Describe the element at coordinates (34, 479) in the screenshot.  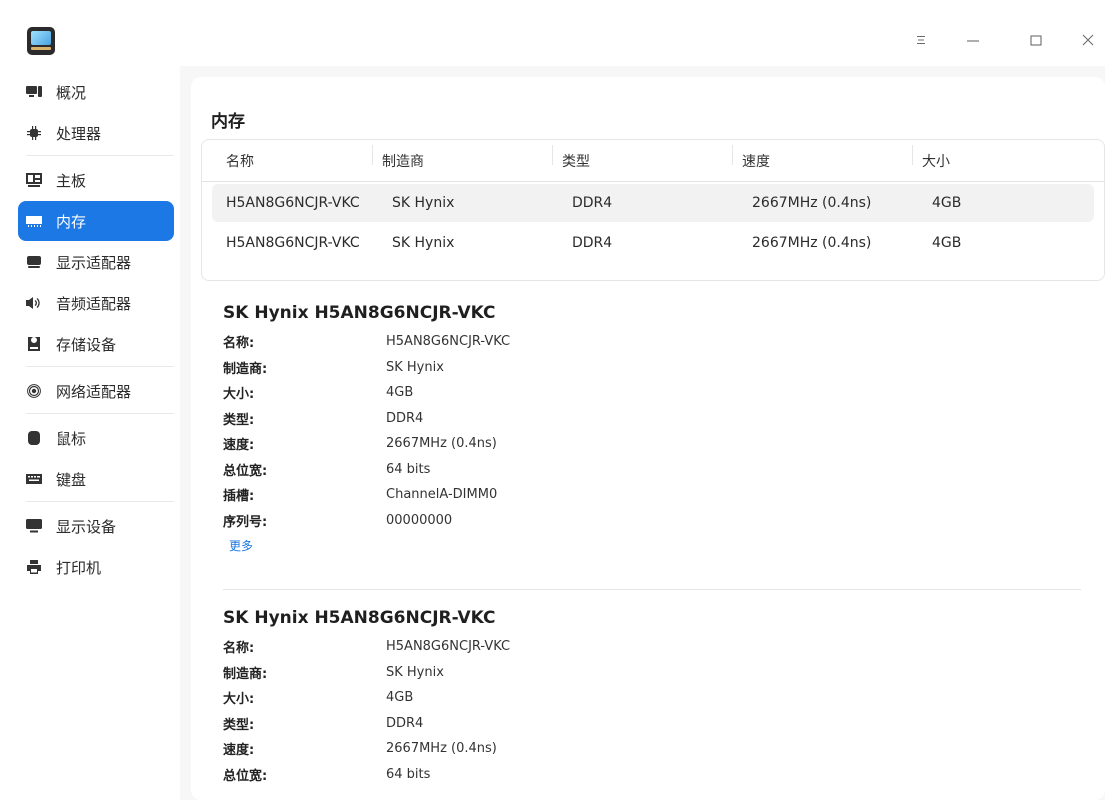
I see `keyboard-icon` at that location.